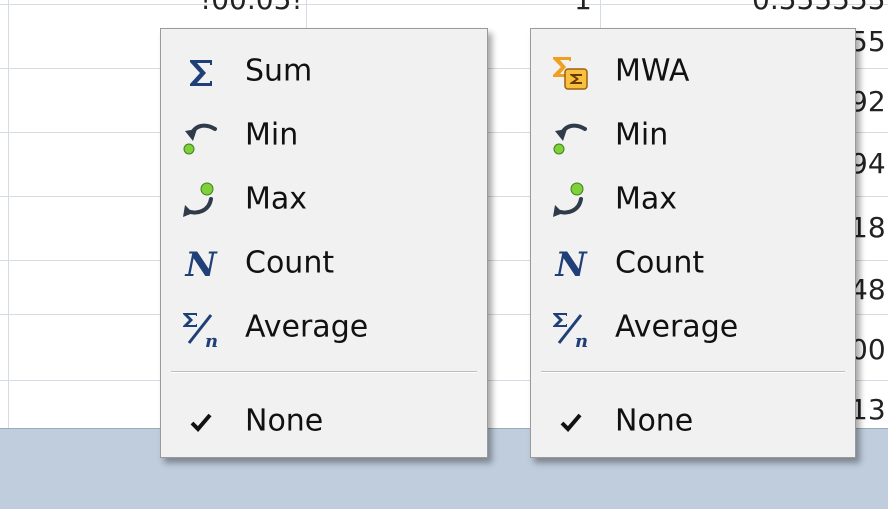 This screenshot has height=509, width=888. Describe the element at coordinates (324, 71) in the screenshot. I see `menu-item-sum: Sum` at that location.